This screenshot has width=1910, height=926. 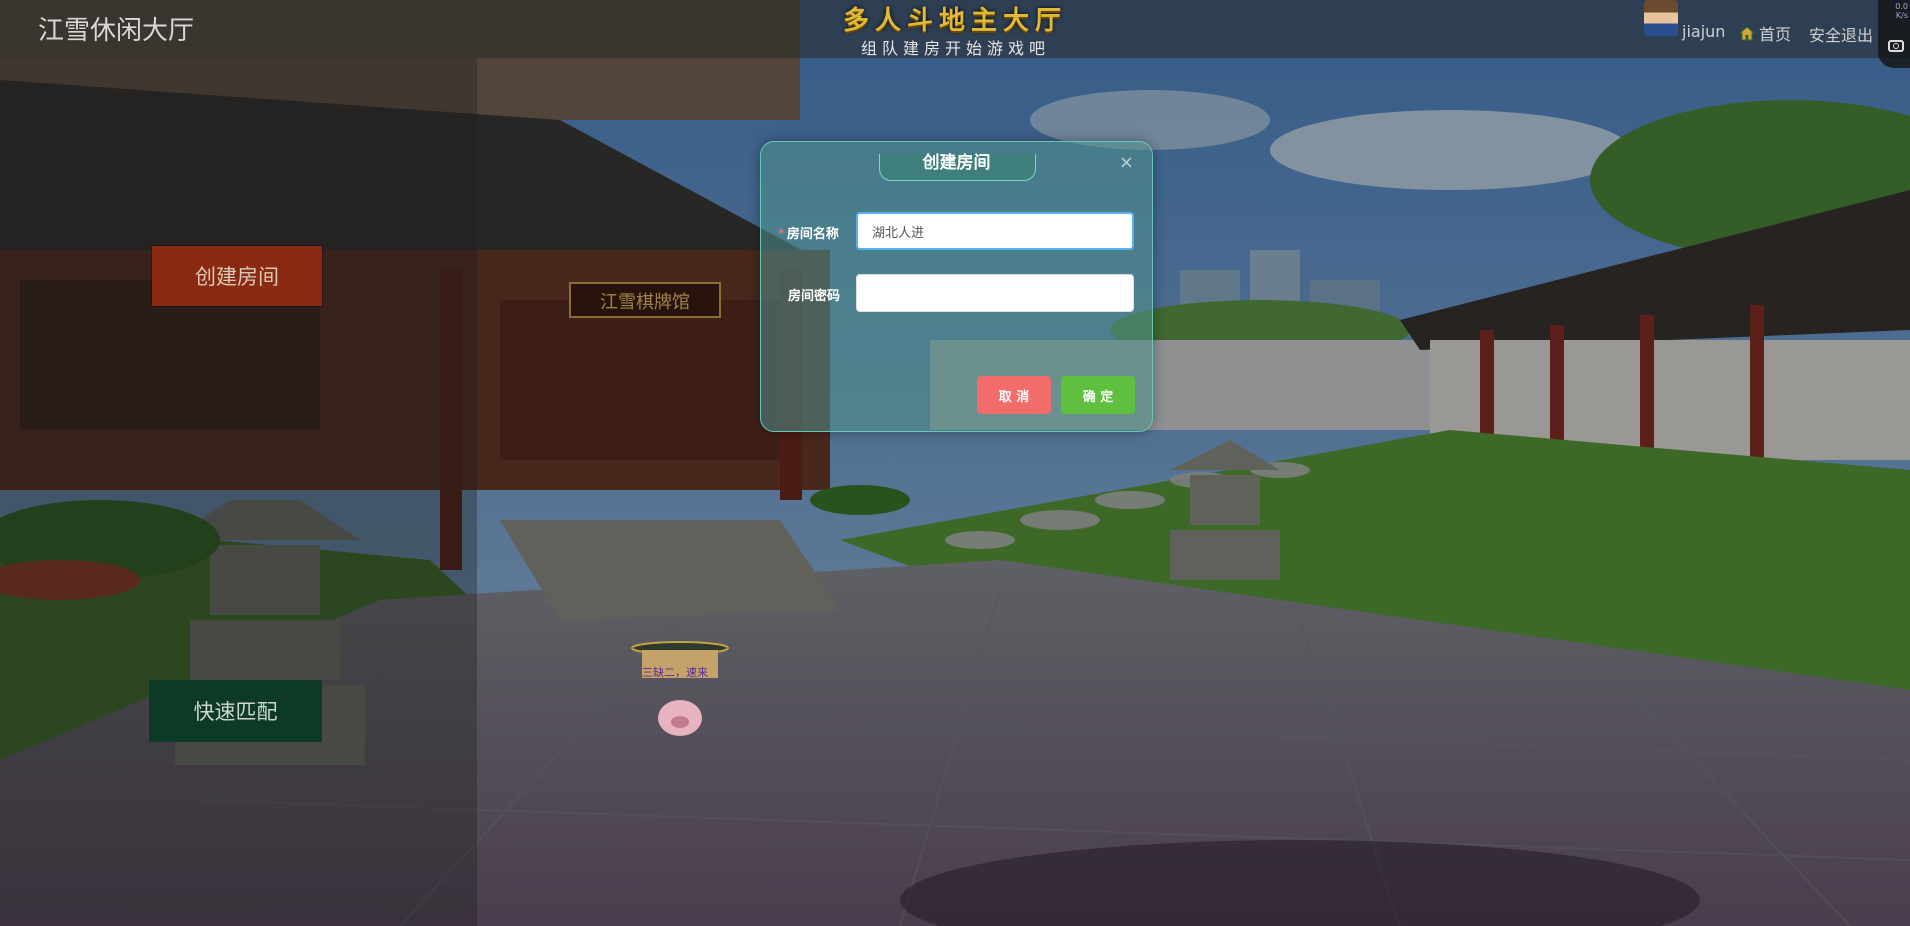 What do you see at coordinates (1901, 6) in the screenshot?
I see `speed-value: 0.0` at bounding box center [1901, 6].